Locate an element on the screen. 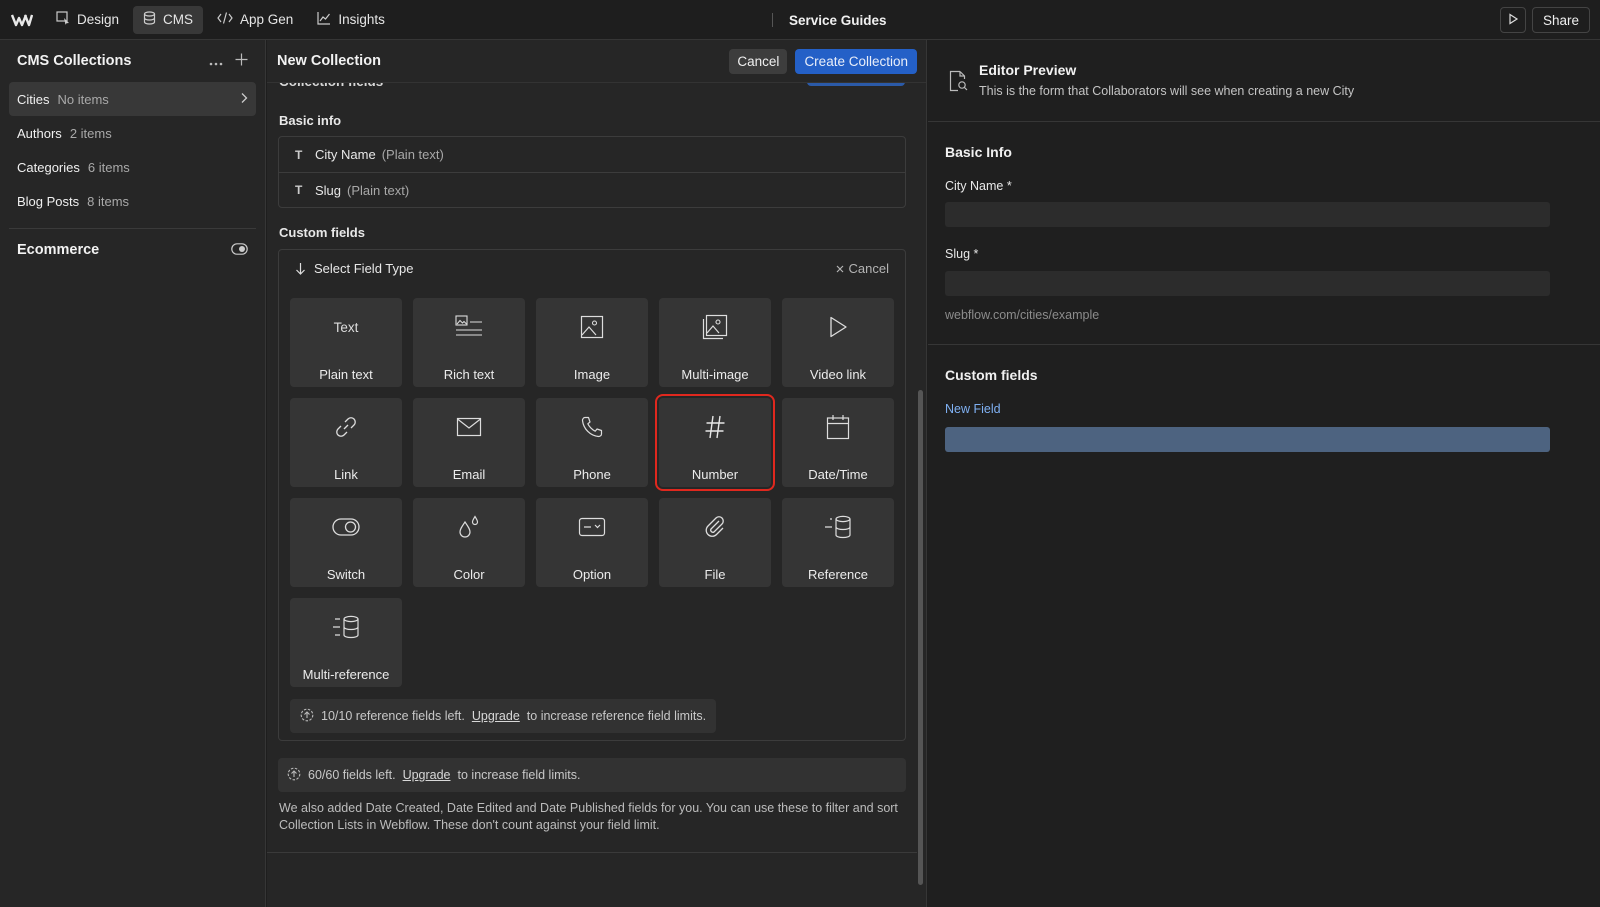 The height and width of the screenshot is (907, 1600). tab-insights-label: Insights is located at coordinates (361, 19).